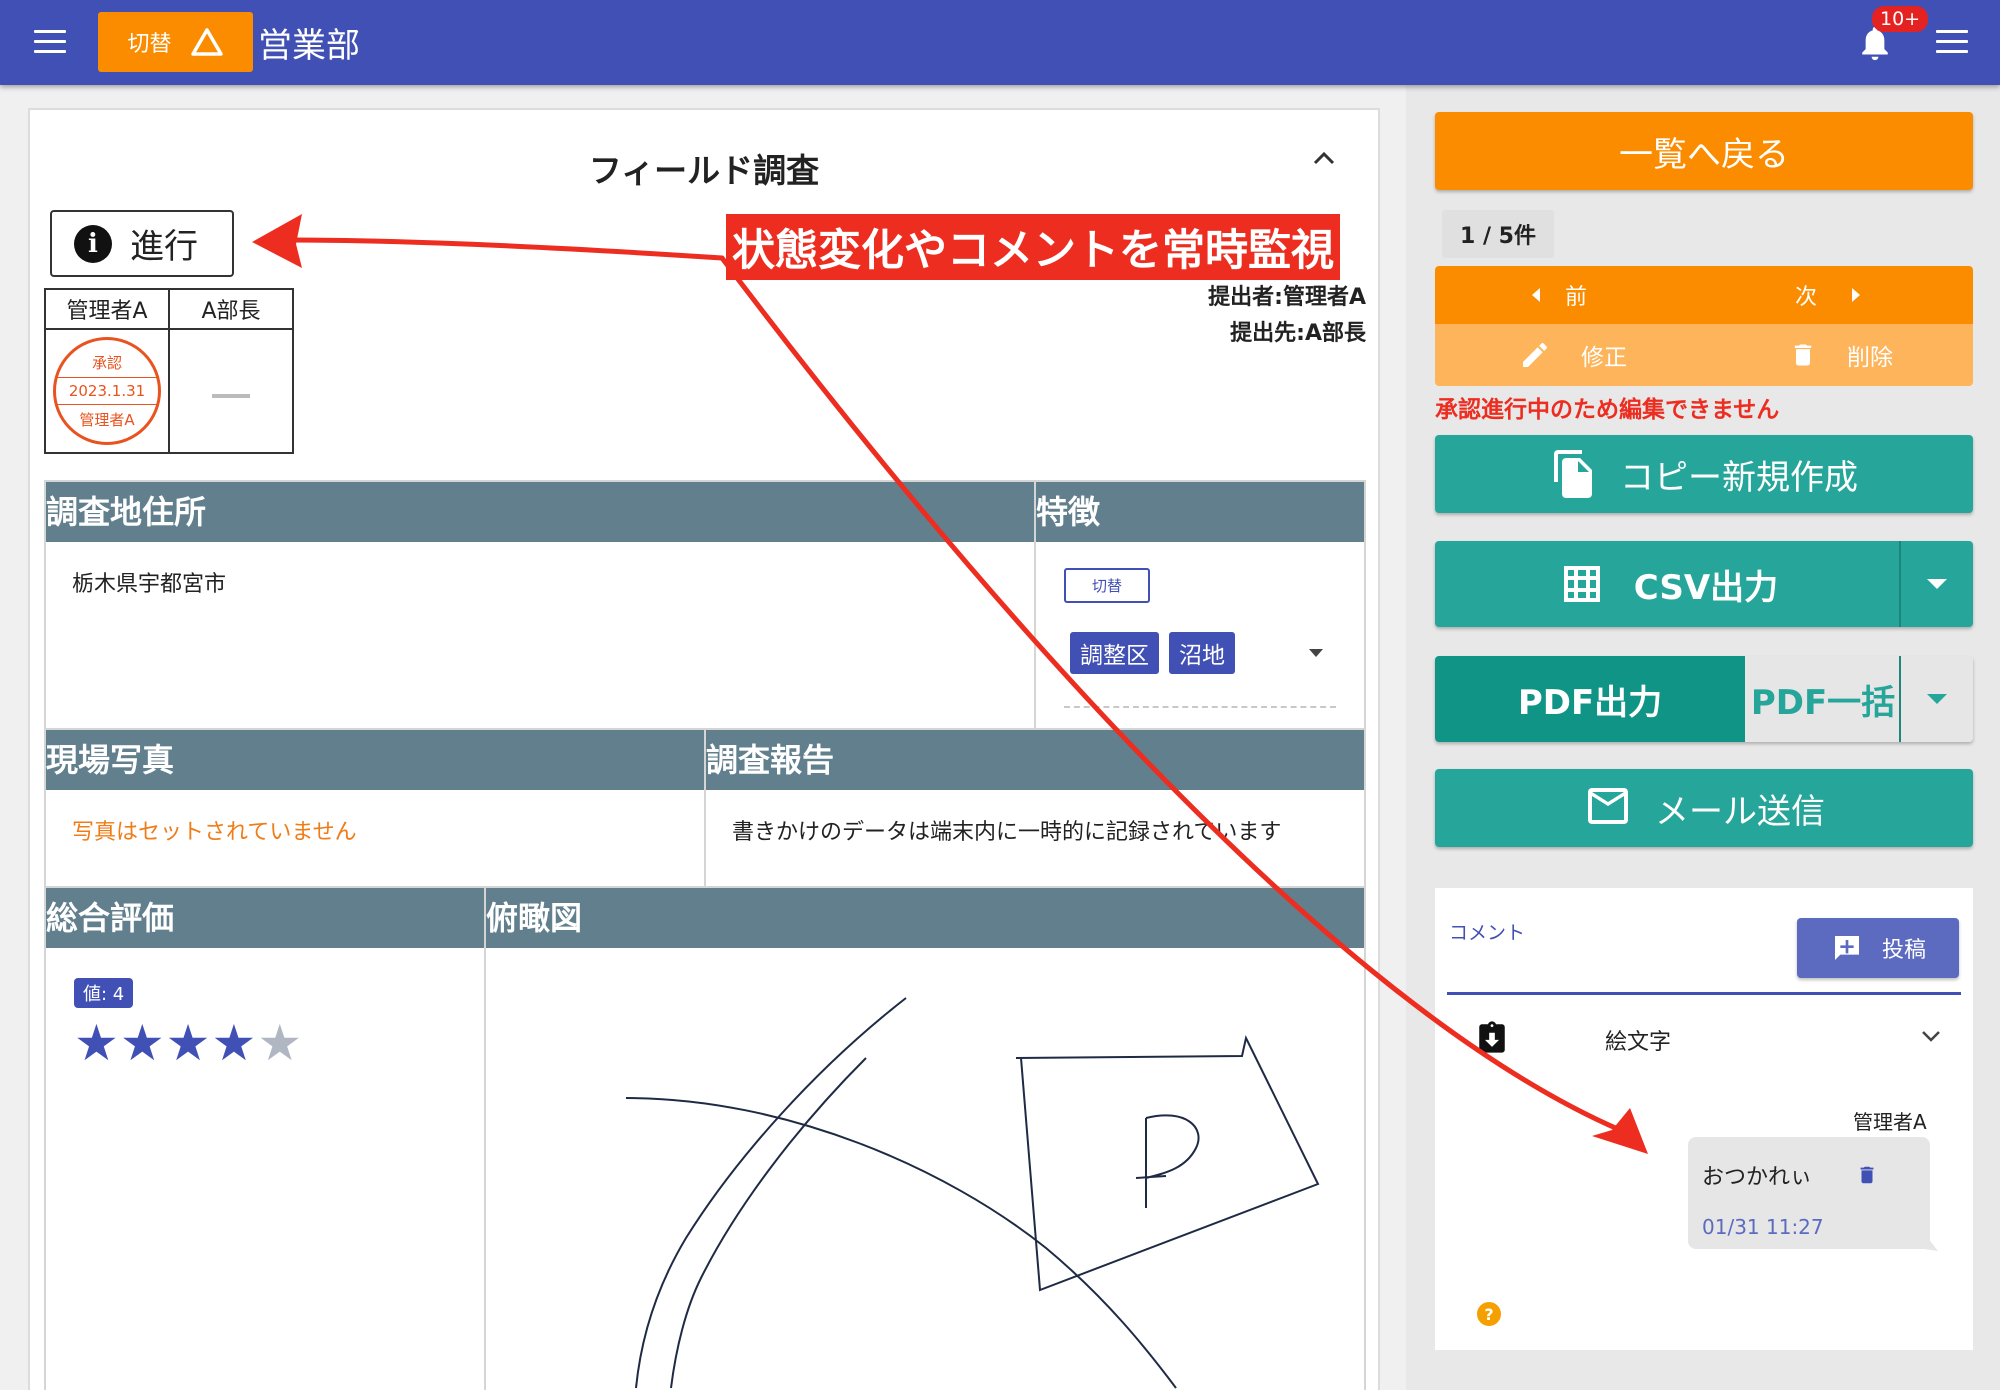 This screenshot has width=2000, height=1390. I want to click on emoji-selector: 絵文字, so click(1712, 1038).